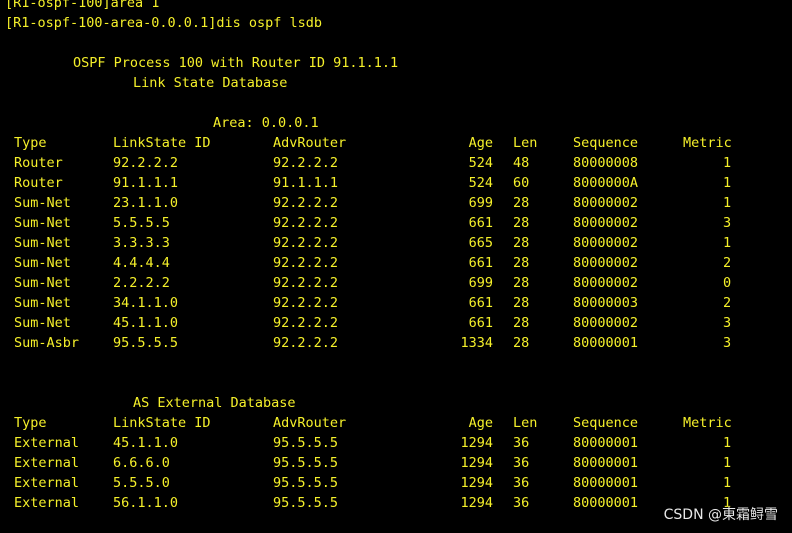 Image resolution: width=792 pixels, height=533 pixels. I want to click on cell-age: 1334, so click(476, 343).